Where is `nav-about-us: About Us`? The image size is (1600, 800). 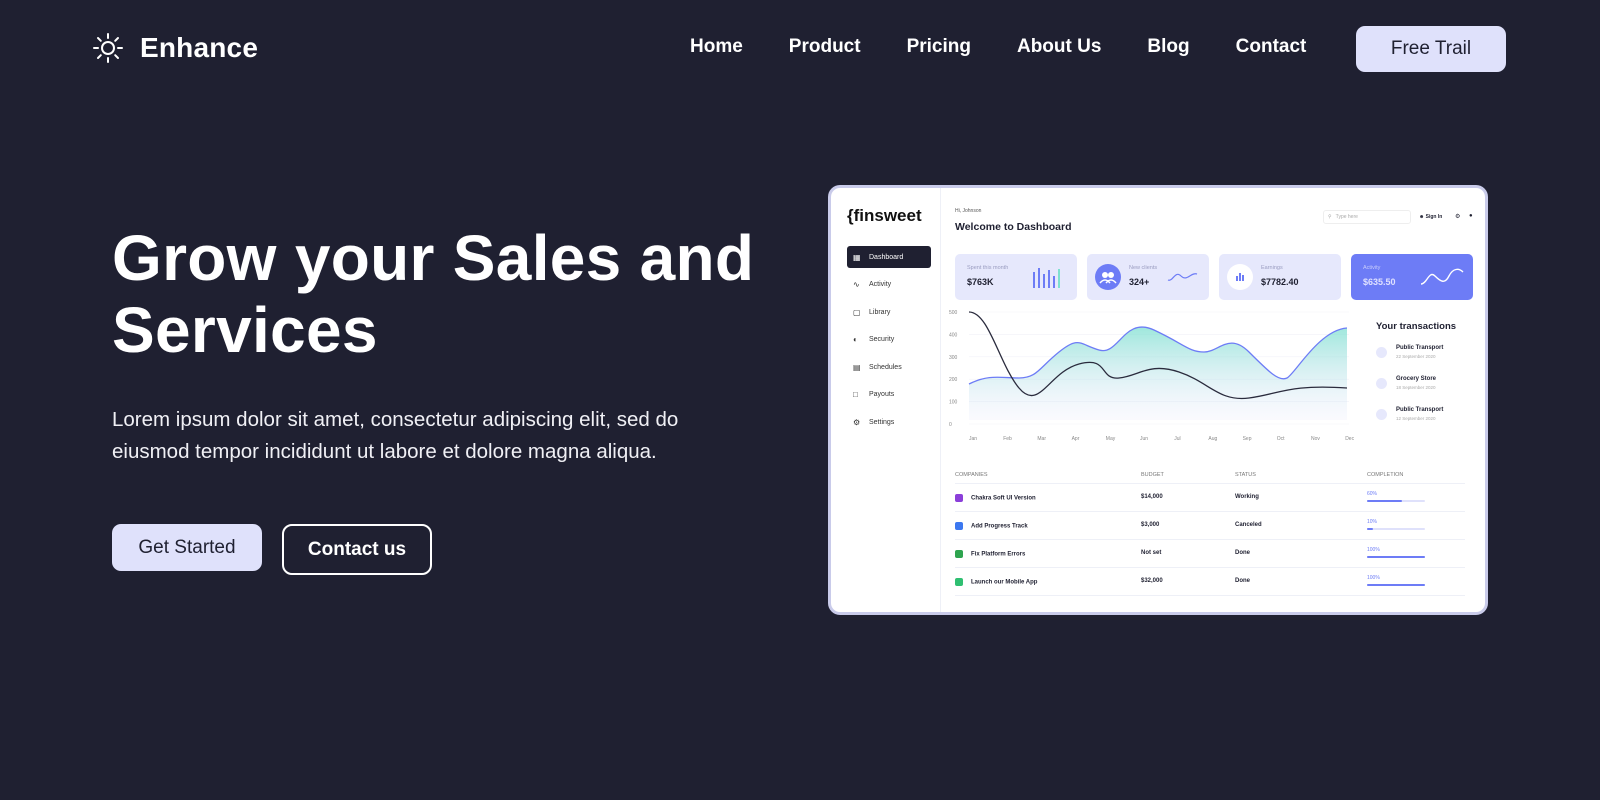
nav-about-us: About Us is located at coordinates (1059, 47).